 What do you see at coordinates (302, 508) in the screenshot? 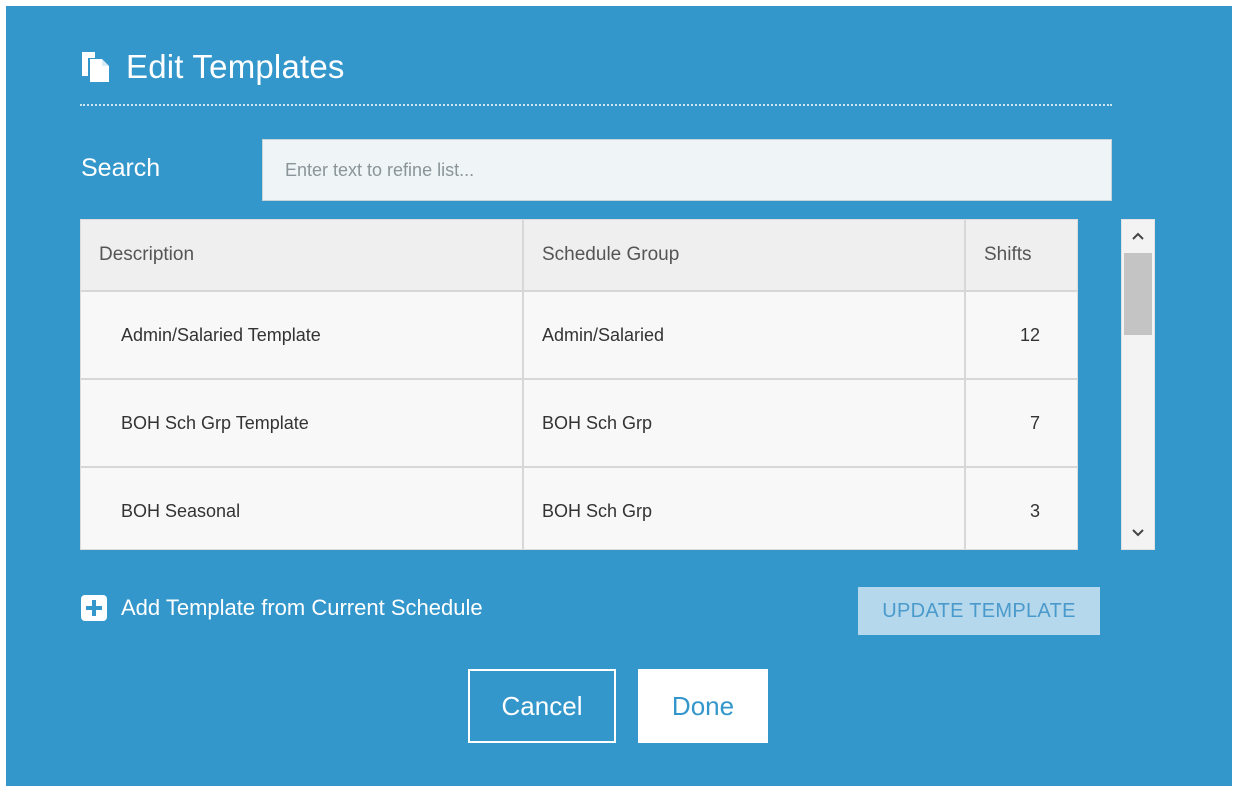
I see `cell-description: BOH Seasonal` at bounding box center [302, 508].